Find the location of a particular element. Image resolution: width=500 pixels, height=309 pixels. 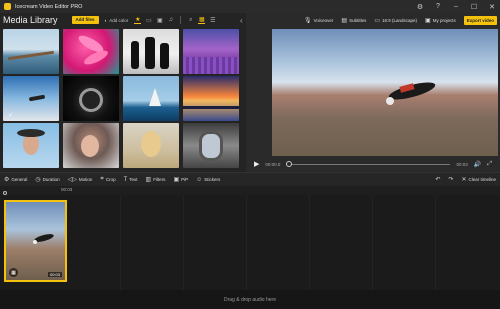

minimize-button: – is located at coordinates (456, 6).